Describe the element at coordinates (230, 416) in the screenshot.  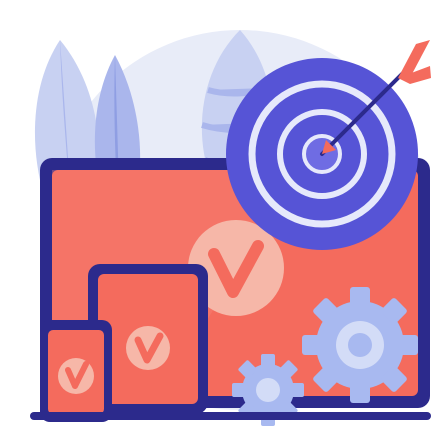
I see `base-line` at that location.